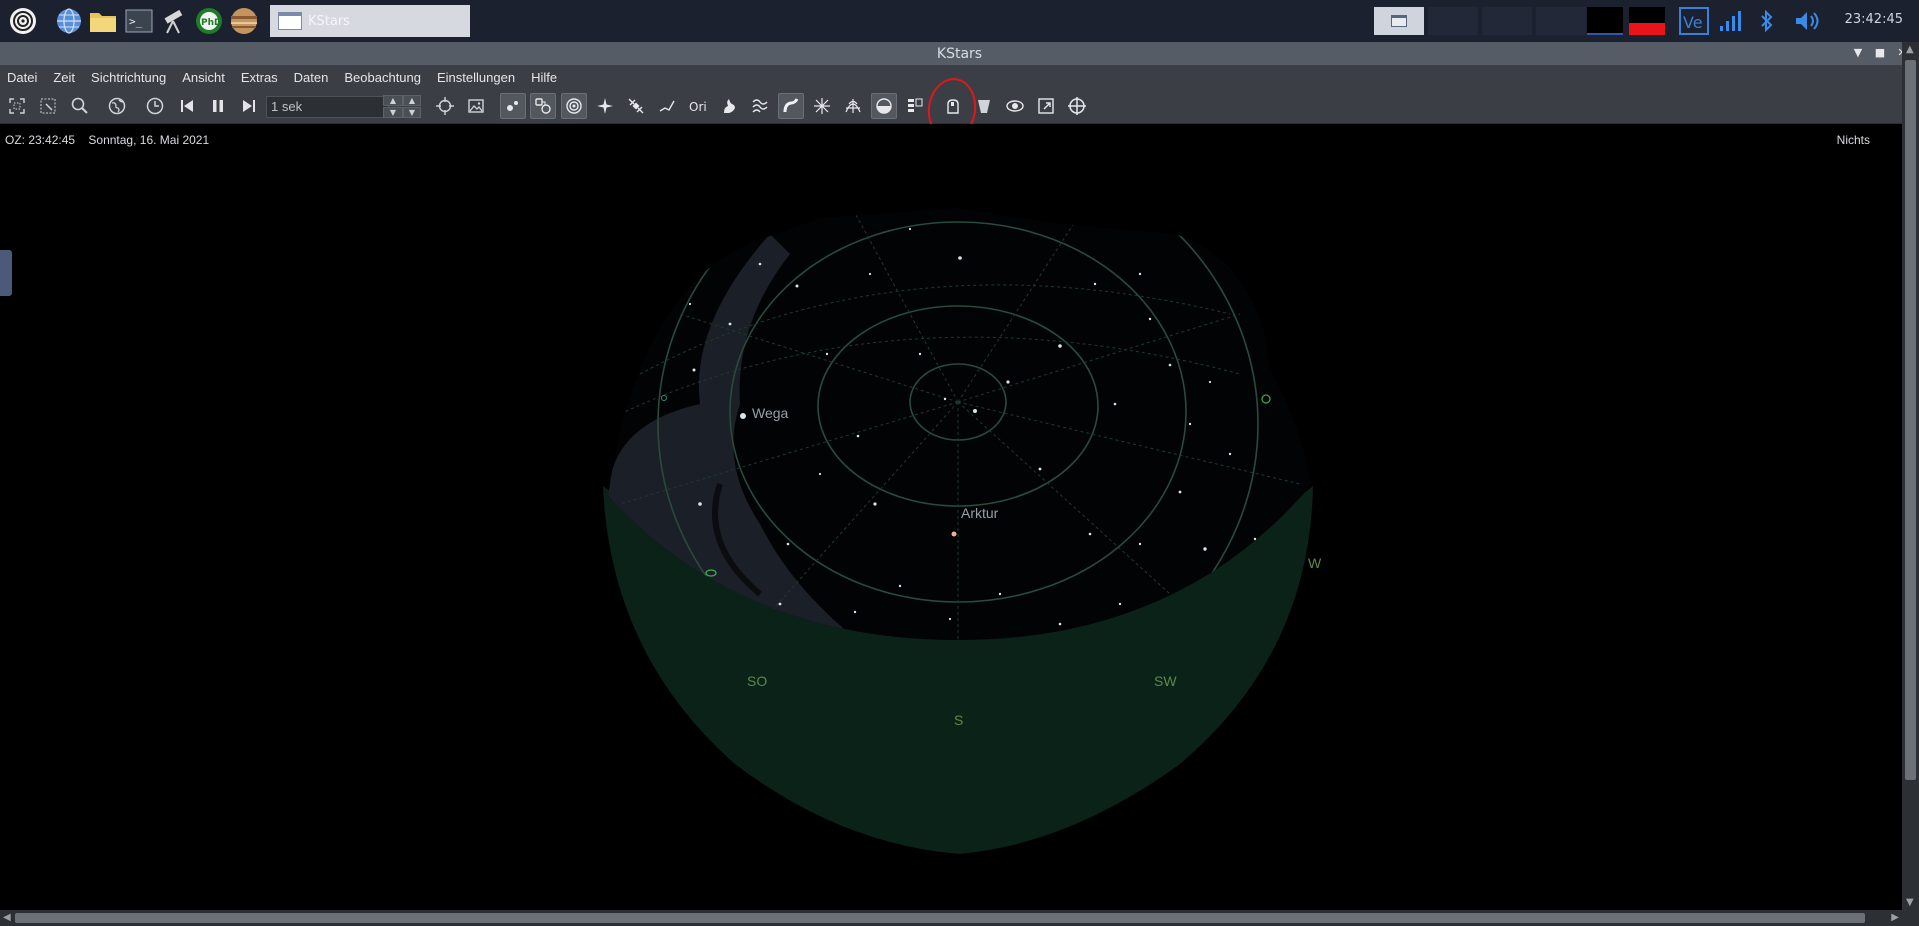 This screenshot has width=1919, height=926. Describe the element at coordinates (544, 77) in the screenshot. I see `menu-hilfe: Hilfe` at that location.